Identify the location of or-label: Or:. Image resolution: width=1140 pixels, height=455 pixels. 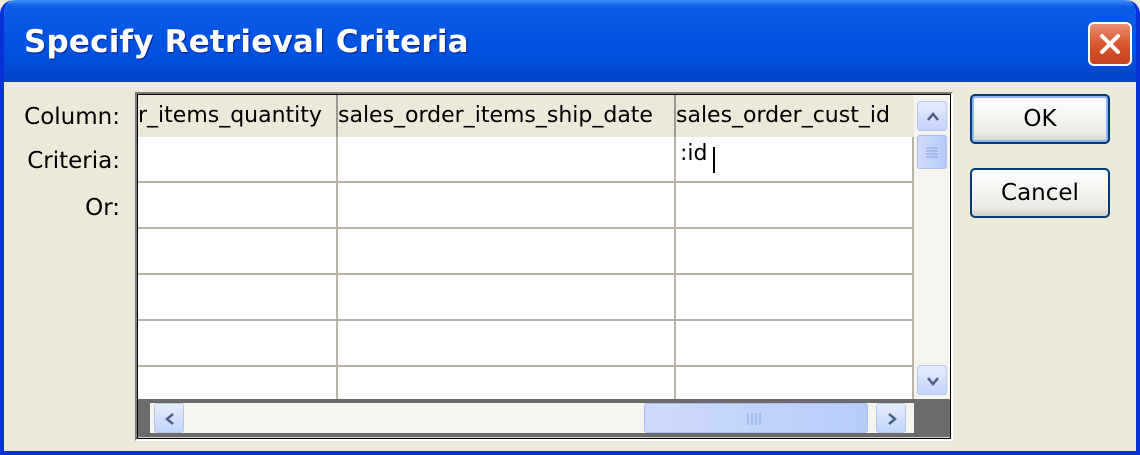
(102, 208).